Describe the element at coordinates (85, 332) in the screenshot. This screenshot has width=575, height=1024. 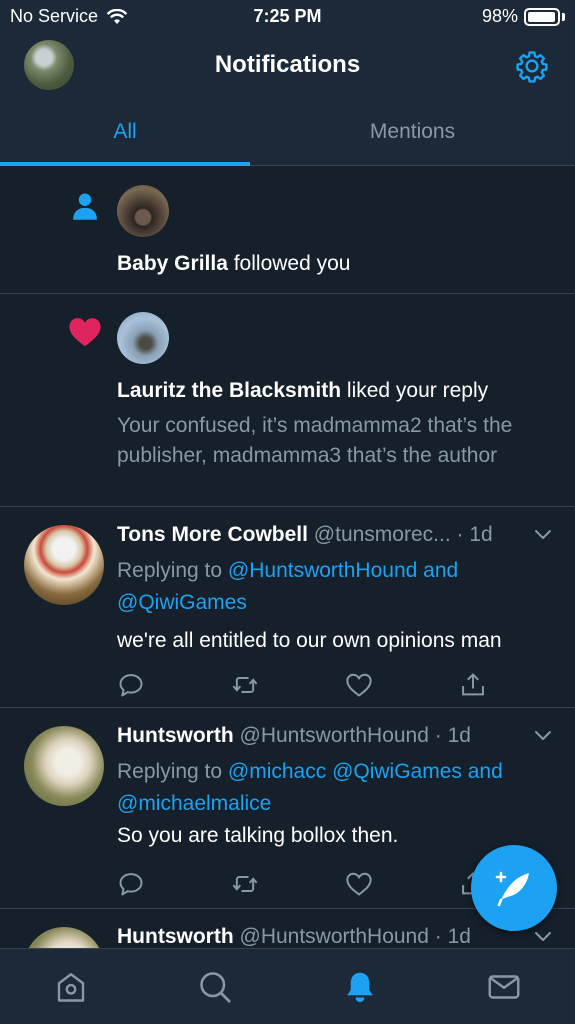
I see `heart-icon` at that location.